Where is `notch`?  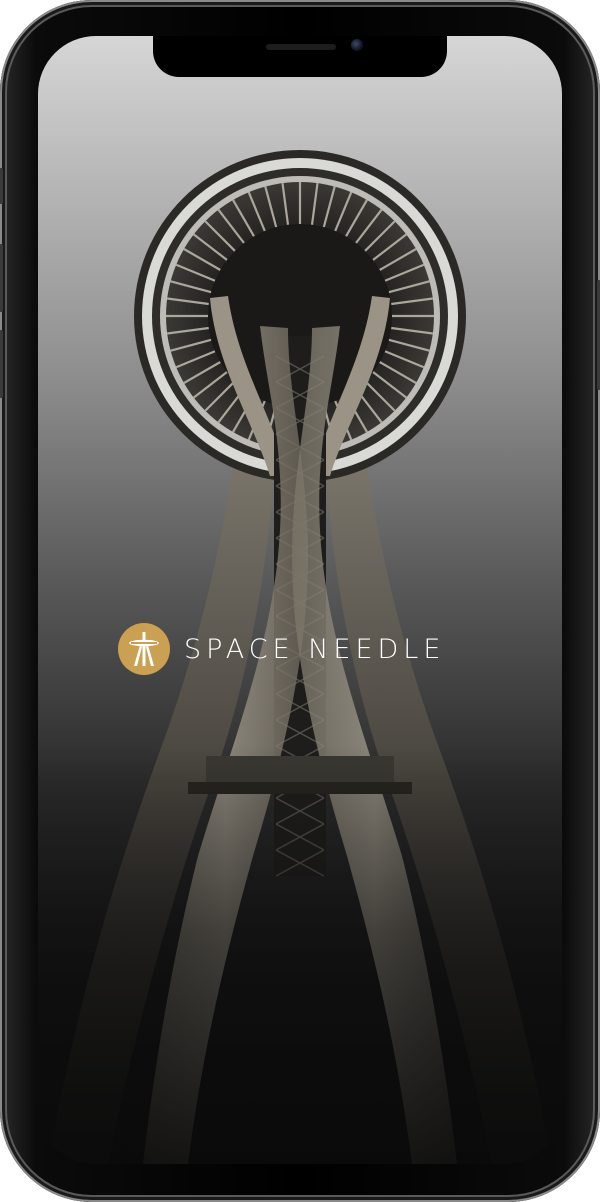
notch is located at coordinates (300, 56).